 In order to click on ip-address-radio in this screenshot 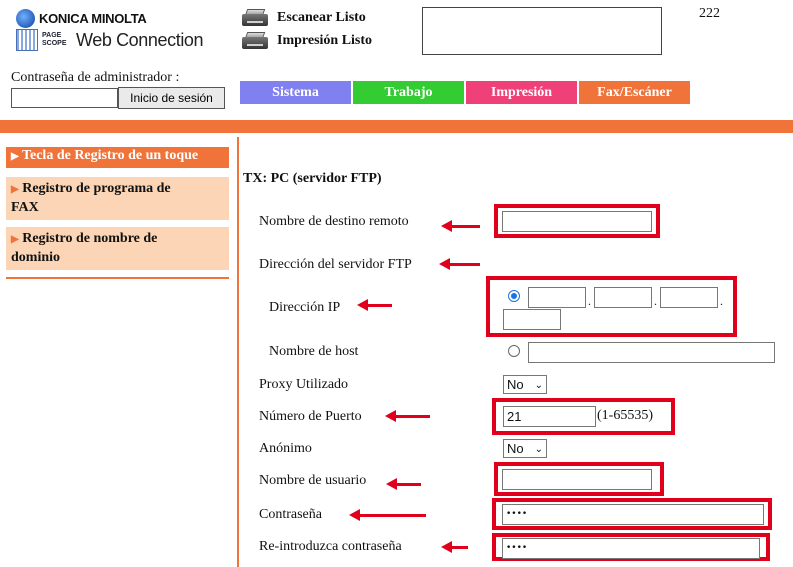, I will do `click(514, 296)`.